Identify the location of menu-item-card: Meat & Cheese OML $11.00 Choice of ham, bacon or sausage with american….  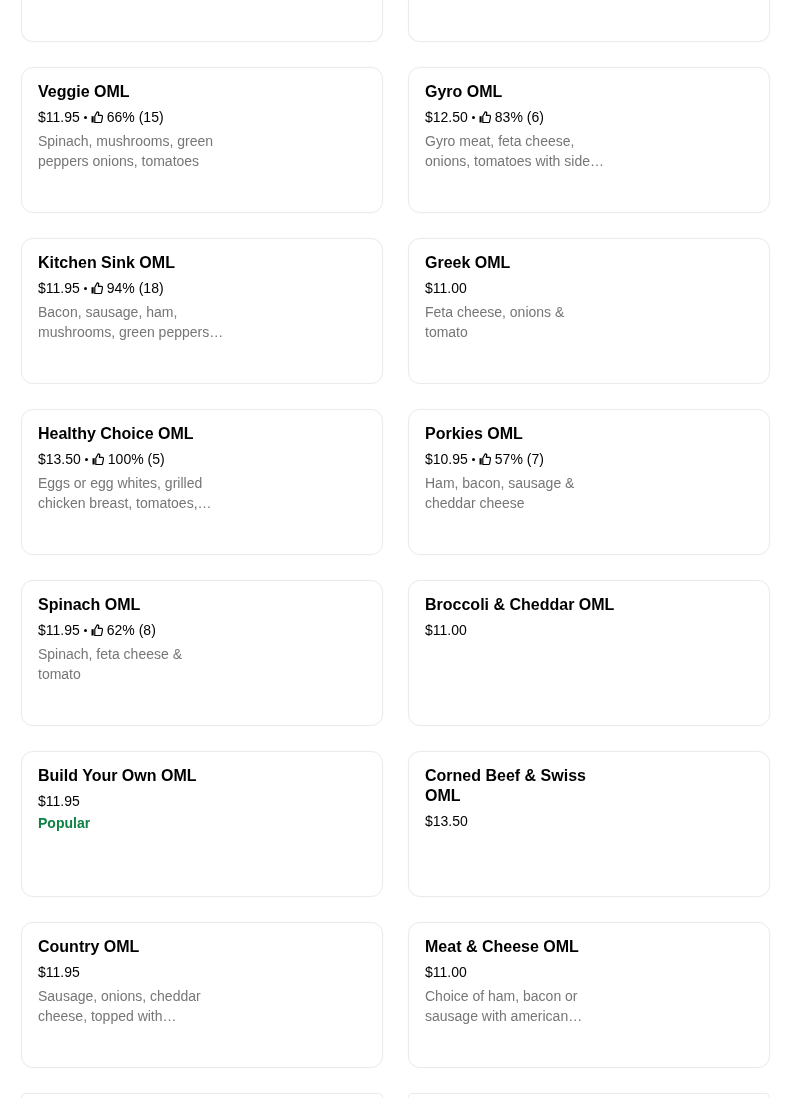
(589, 995).